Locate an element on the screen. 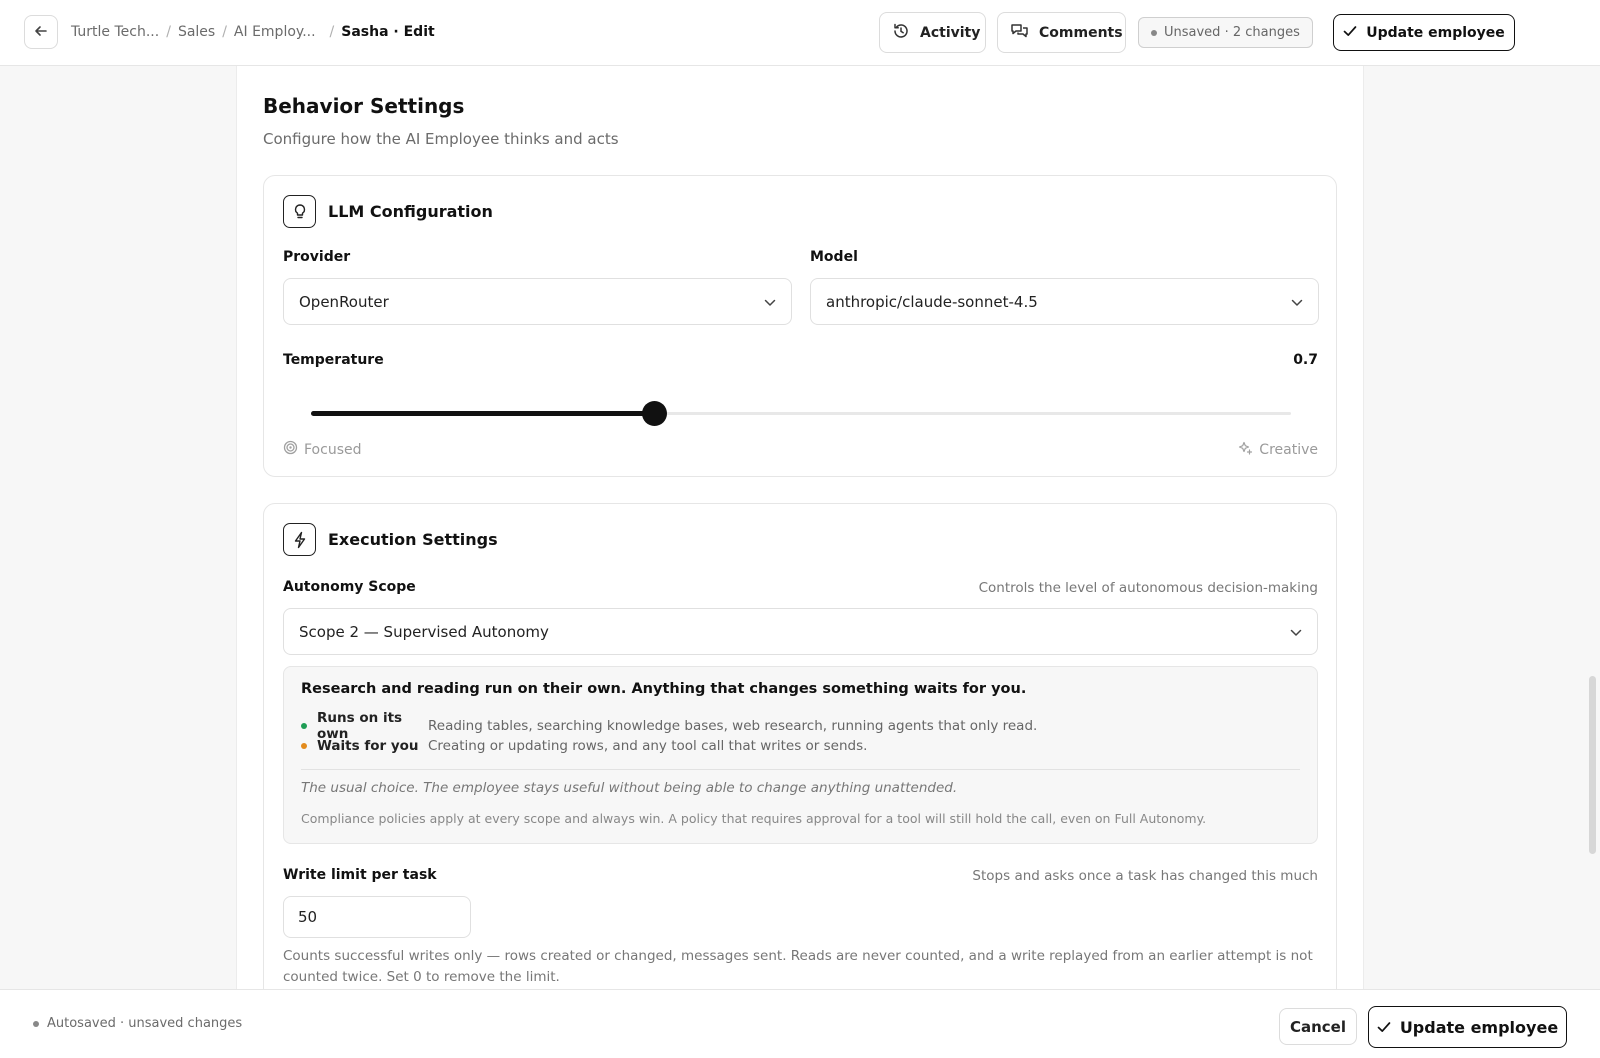 Image resolution: width=1600 pixels, height=1058 pixels. autonomy-scope-select: Scope 2 — Supervised Autonomy is located at coordinates (800, 631).